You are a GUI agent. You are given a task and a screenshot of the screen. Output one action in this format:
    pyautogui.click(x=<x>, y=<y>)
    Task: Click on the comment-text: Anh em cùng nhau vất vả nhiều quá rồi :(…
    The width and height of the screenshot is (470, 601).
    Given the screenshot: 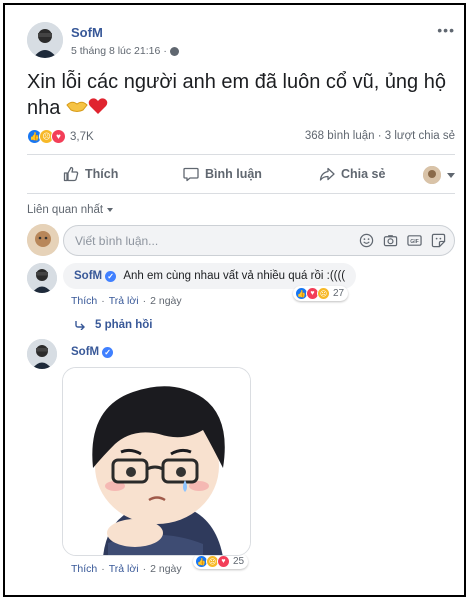 What is the action you would take?
    pyautogui.click(x=234, y=276)
    